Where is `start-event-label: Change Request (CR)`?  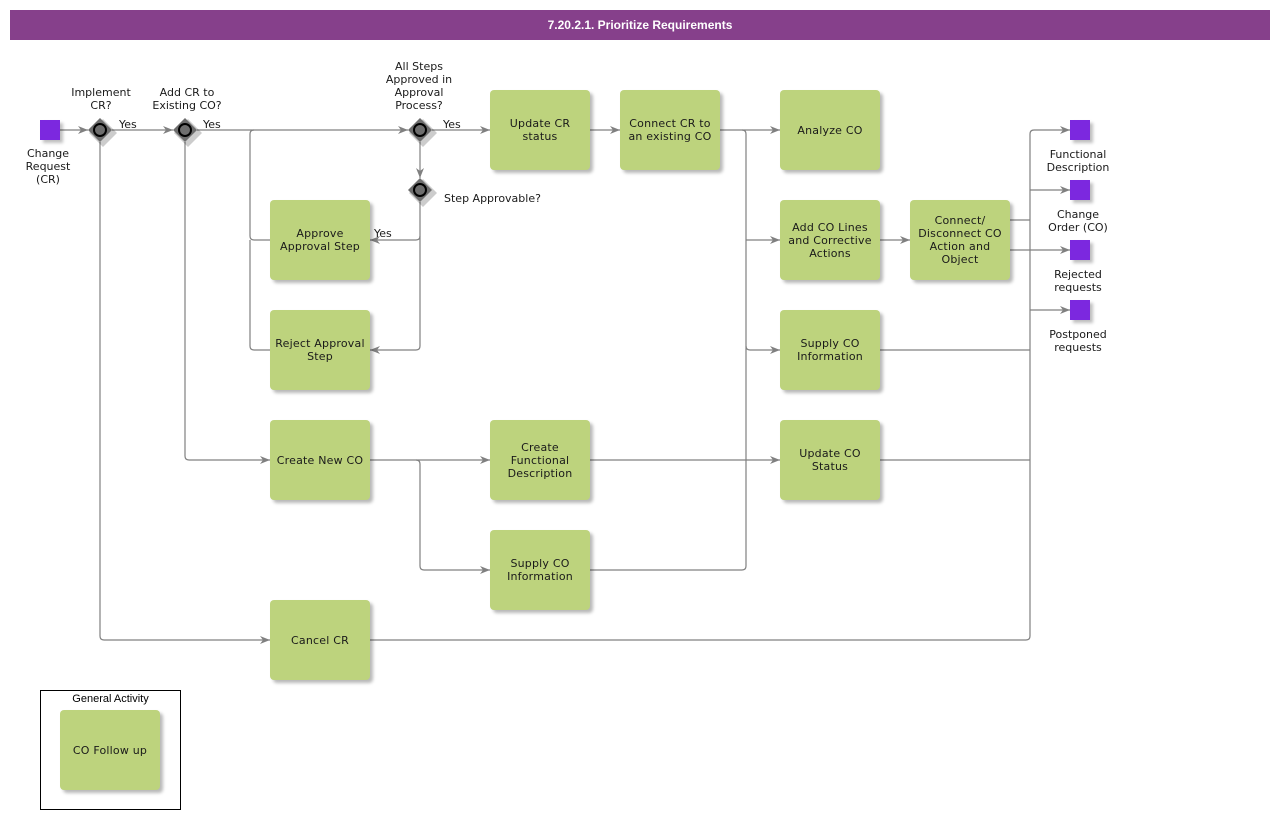
start-event-label: Change Request (CR) is located at coordinates (48, 166).